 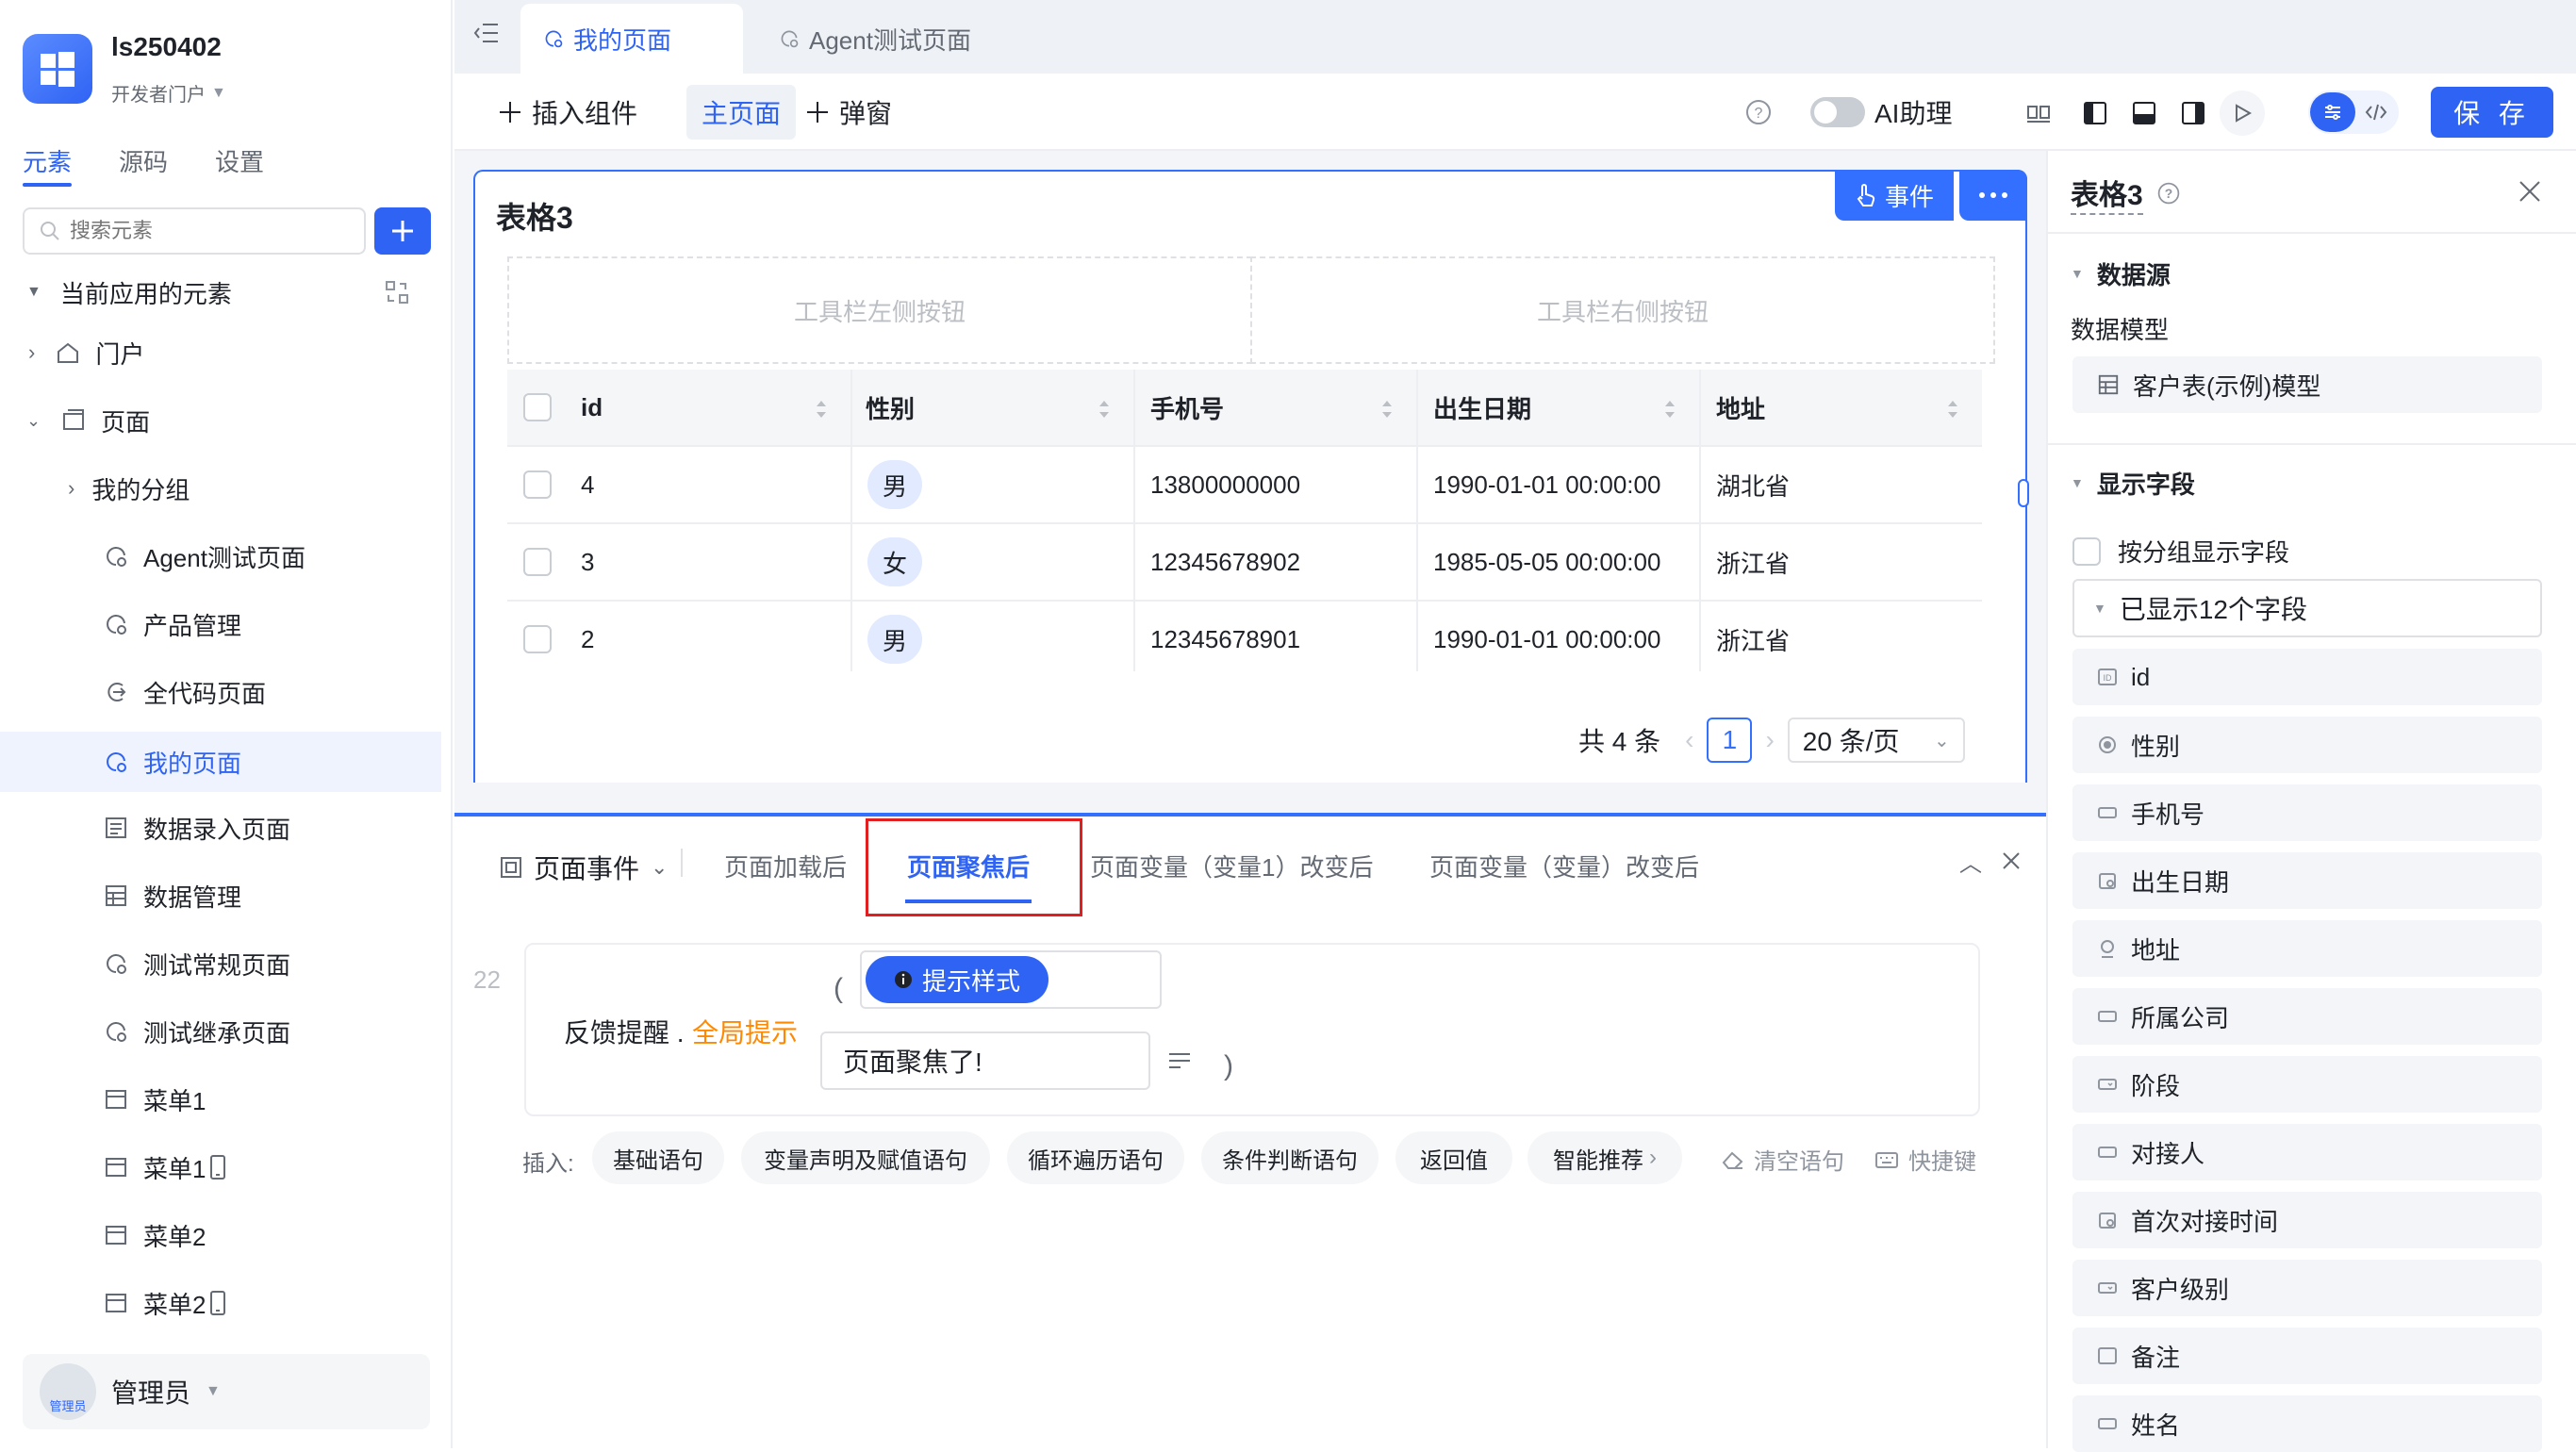 What do you see at coordinates (957, 979) in the screenshot?
I see `style-tag: 提示样式` at bounding box center [957, 979].